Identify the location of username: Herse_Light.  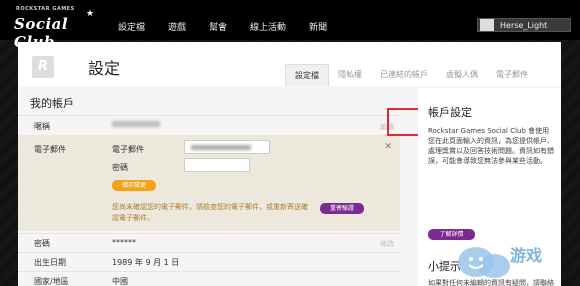
(524, 25).